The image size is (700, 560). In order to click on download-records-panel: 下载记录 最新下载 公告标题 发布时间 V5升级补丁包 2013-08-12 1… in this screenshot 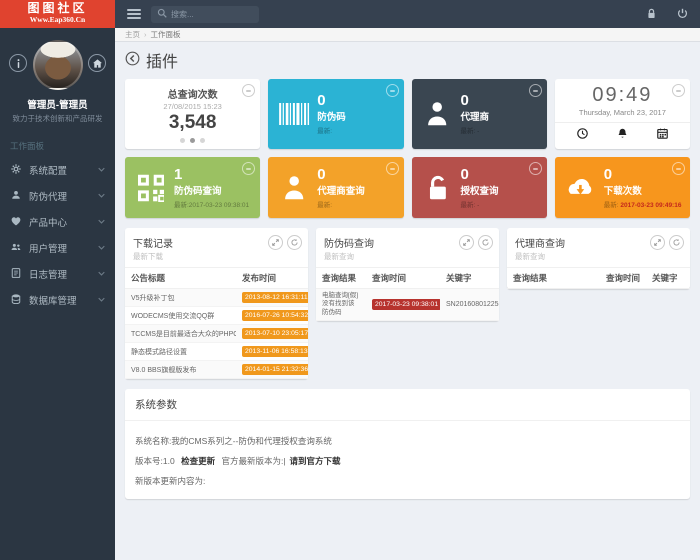, I will do `click(216, 303)`.